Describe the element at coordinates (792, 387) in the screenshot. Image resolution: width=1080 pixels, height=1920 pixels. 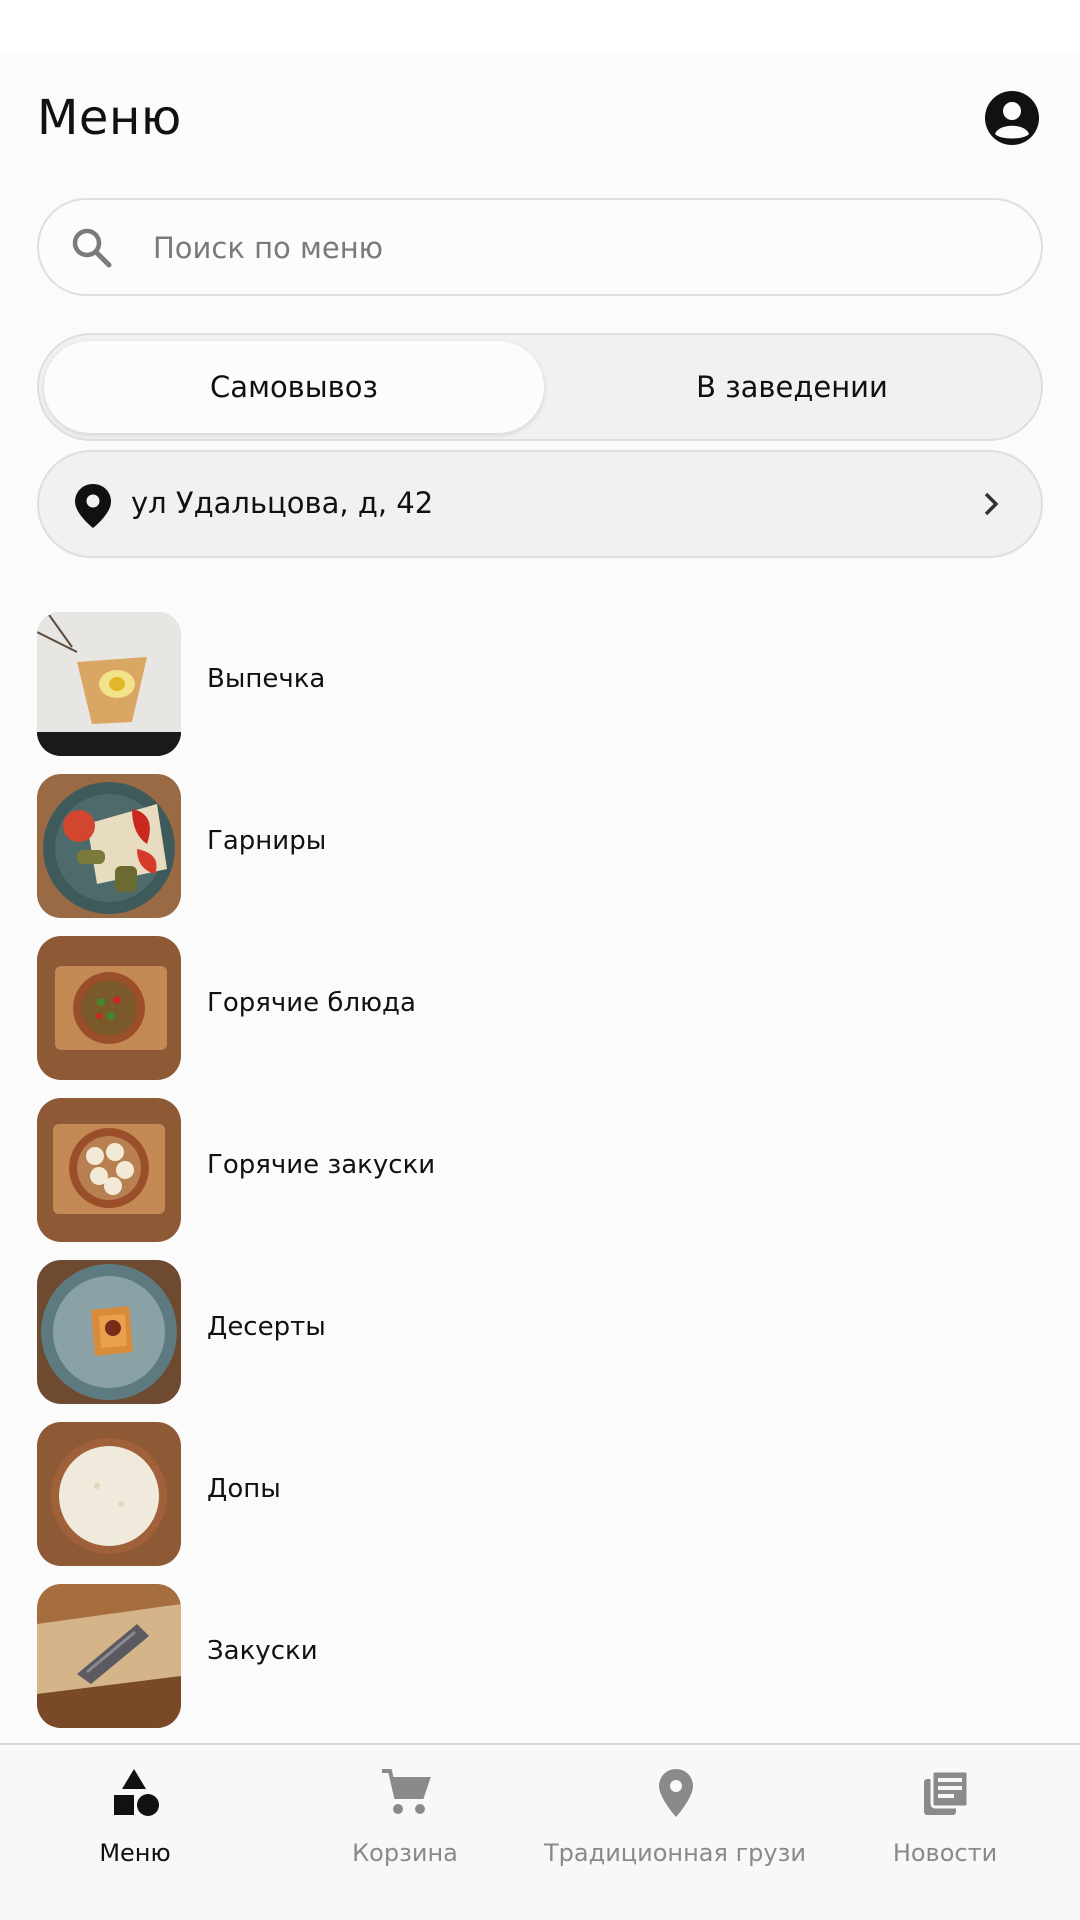
I see `dine-in-option: В заведении` at that location.